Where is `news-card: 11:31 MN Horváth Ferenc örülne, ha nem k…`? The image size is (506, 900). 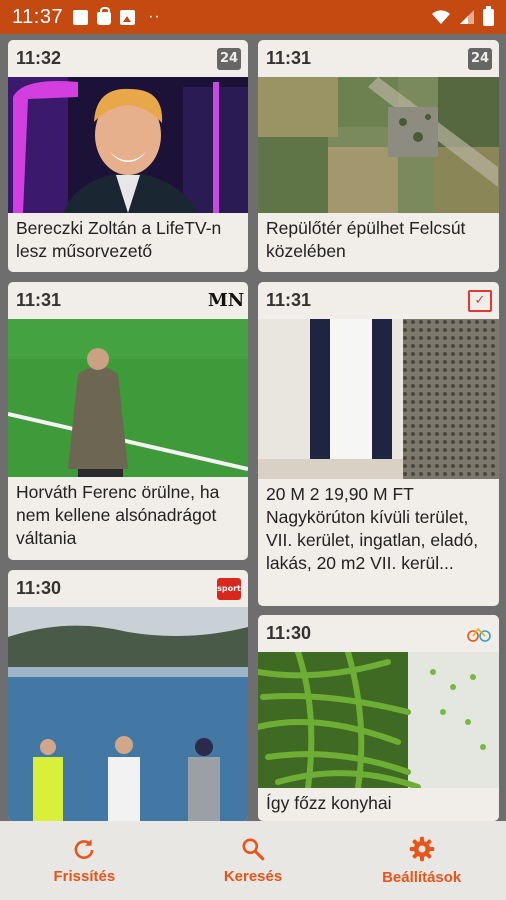 news-card: 11:31 MN Horváth Ferenc örülne, ha nem k… is located at coordinates (128, 421).